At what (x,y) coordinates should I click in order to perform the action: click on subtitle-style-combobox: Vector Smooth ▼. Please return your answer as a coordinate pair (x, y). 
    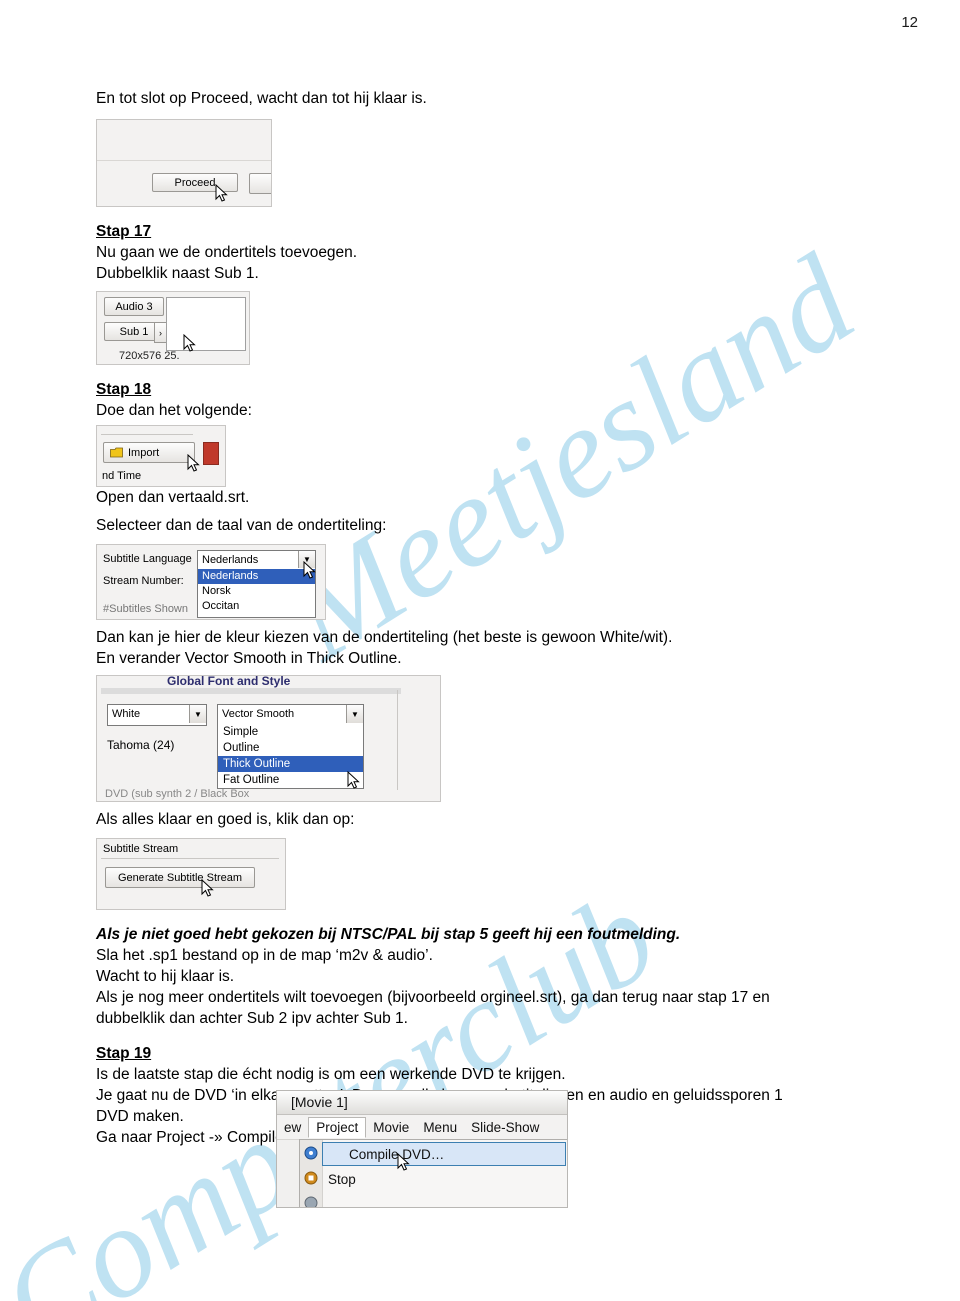
    Looking at the image, I should click on (290, 715).